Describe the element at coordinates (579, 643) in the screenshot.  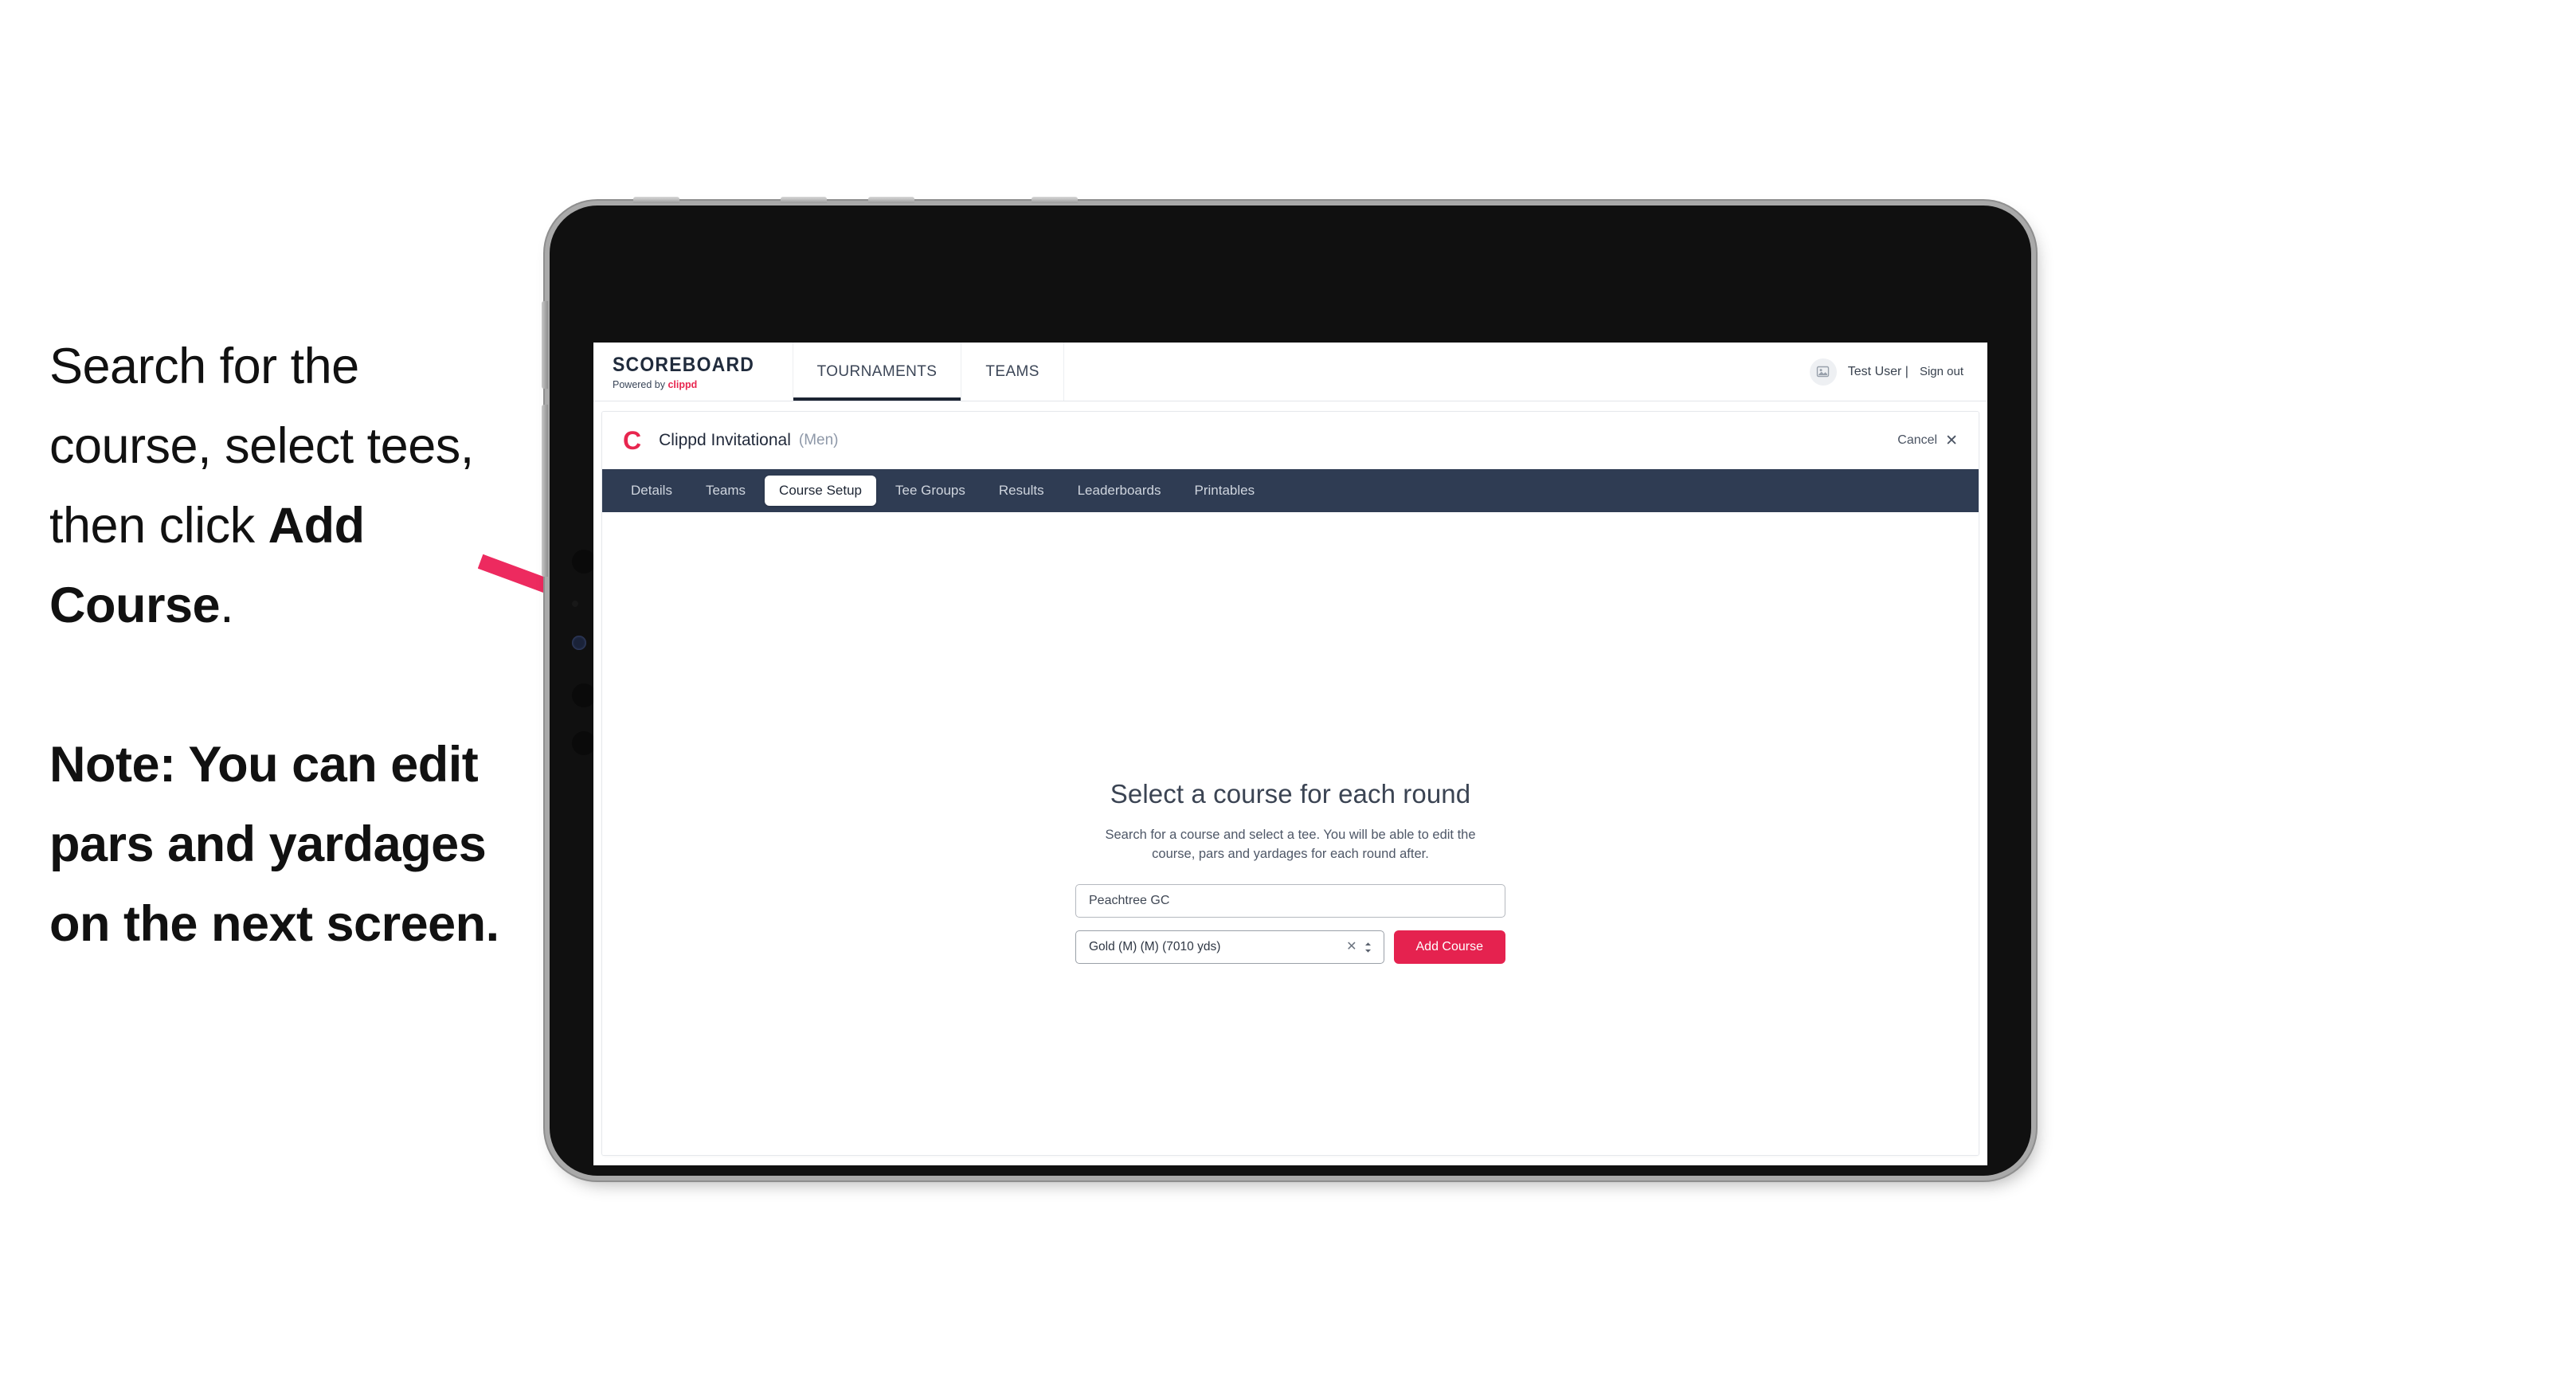
I see `device-camera-lens` at that location.